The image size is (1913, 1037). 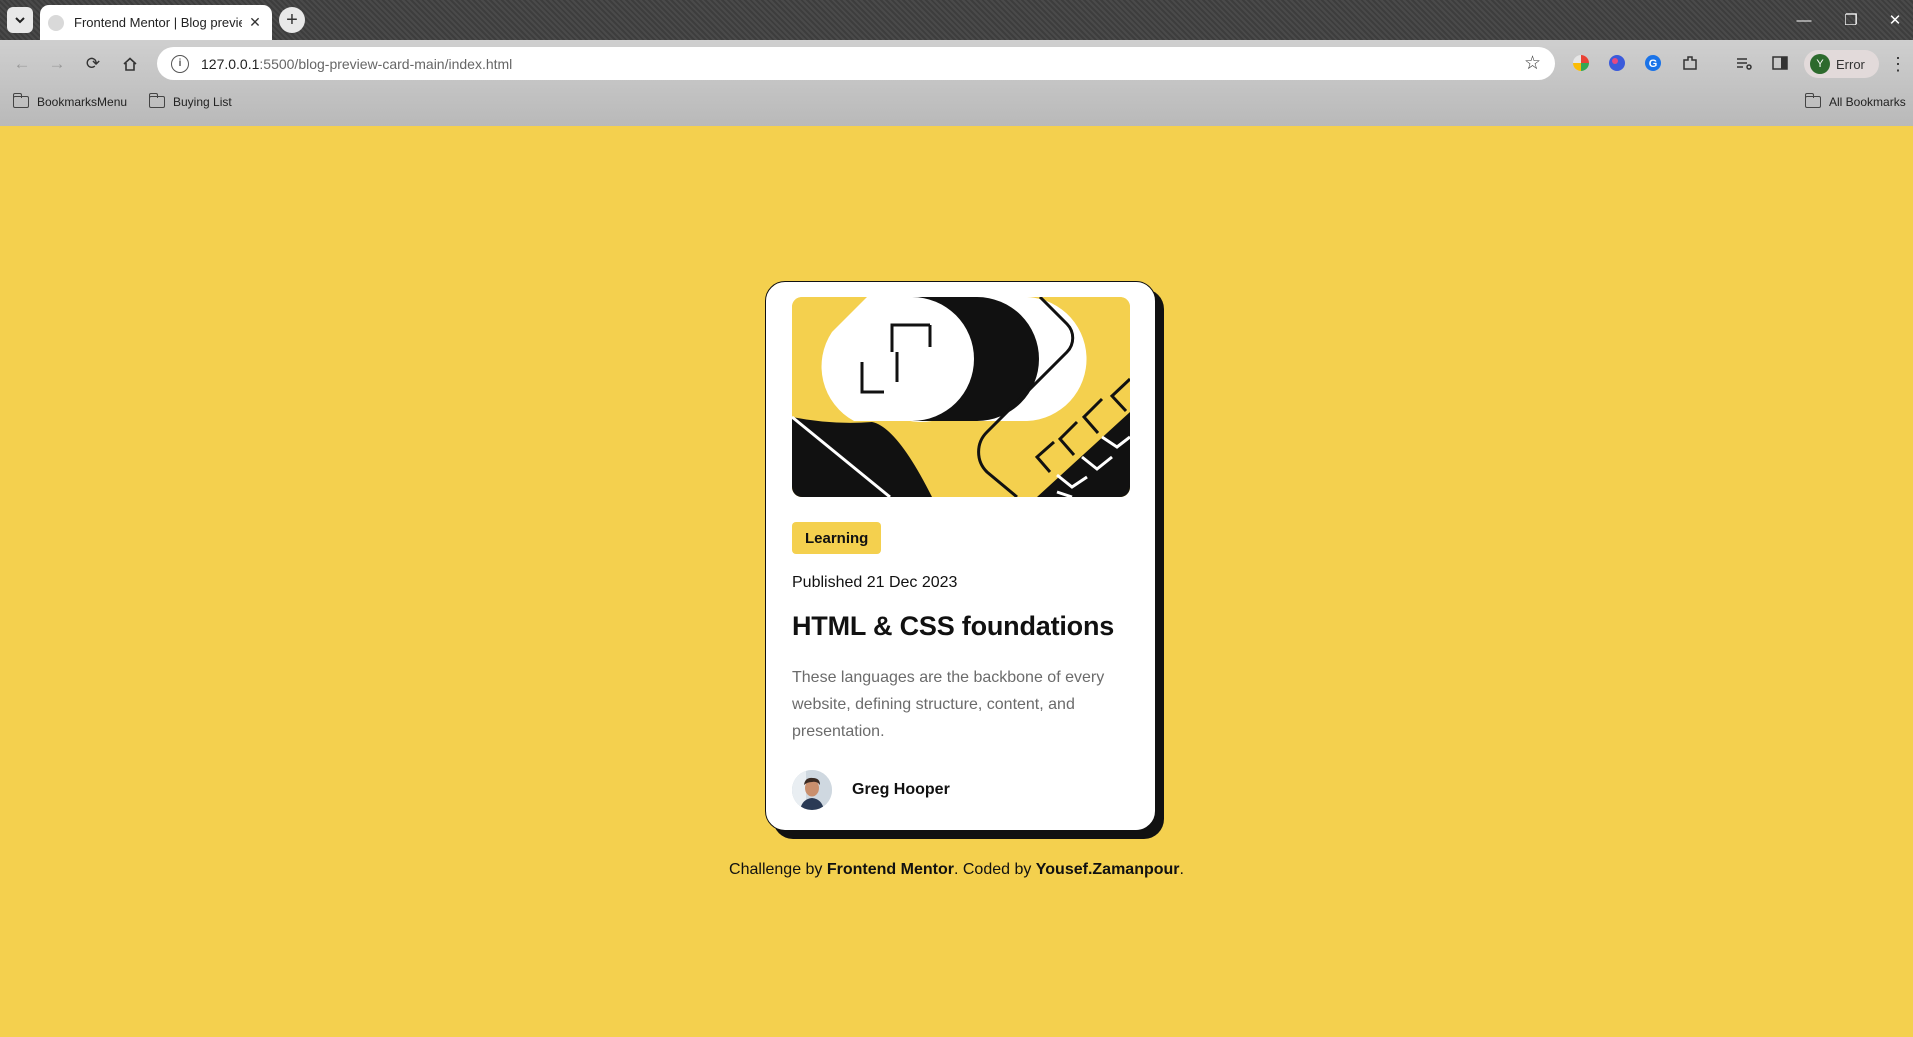 I want to click on extensions-puzzle-icon, so click(x=1690, y=63).